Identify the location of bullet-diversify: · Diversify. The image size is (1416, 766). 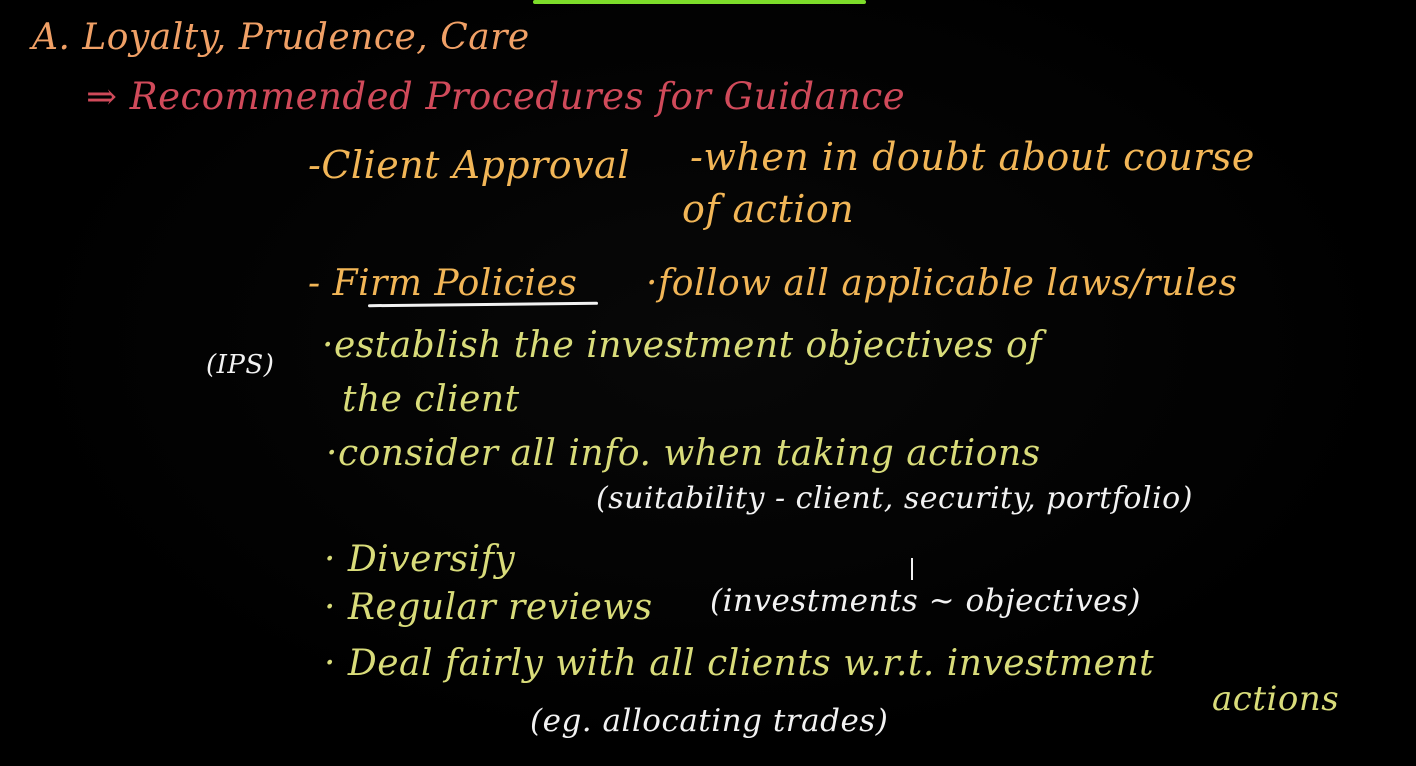
(420, 559).